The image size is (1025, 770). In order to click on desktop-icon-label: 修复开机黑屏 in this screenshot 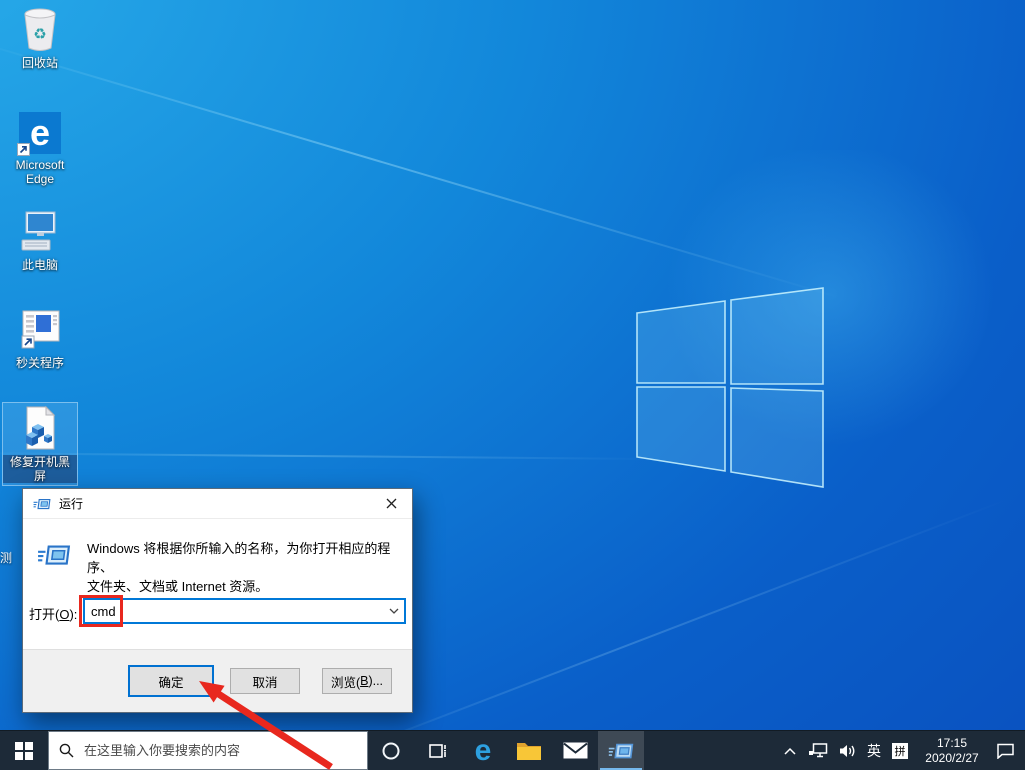, I will do `click(40, 469)`.